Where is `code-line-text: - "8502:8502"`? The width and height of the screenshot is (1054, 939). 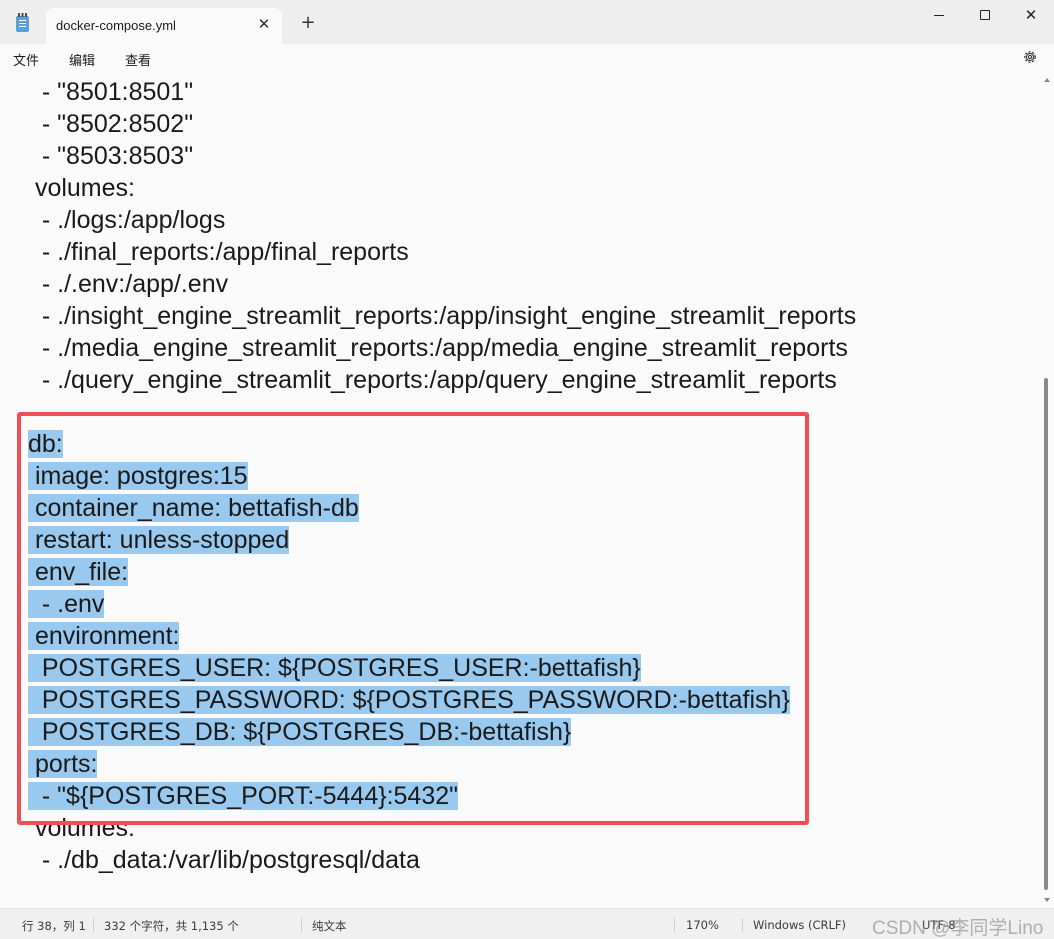 code-line-text: - "8502:8502" is located at coordinates (111, 124).